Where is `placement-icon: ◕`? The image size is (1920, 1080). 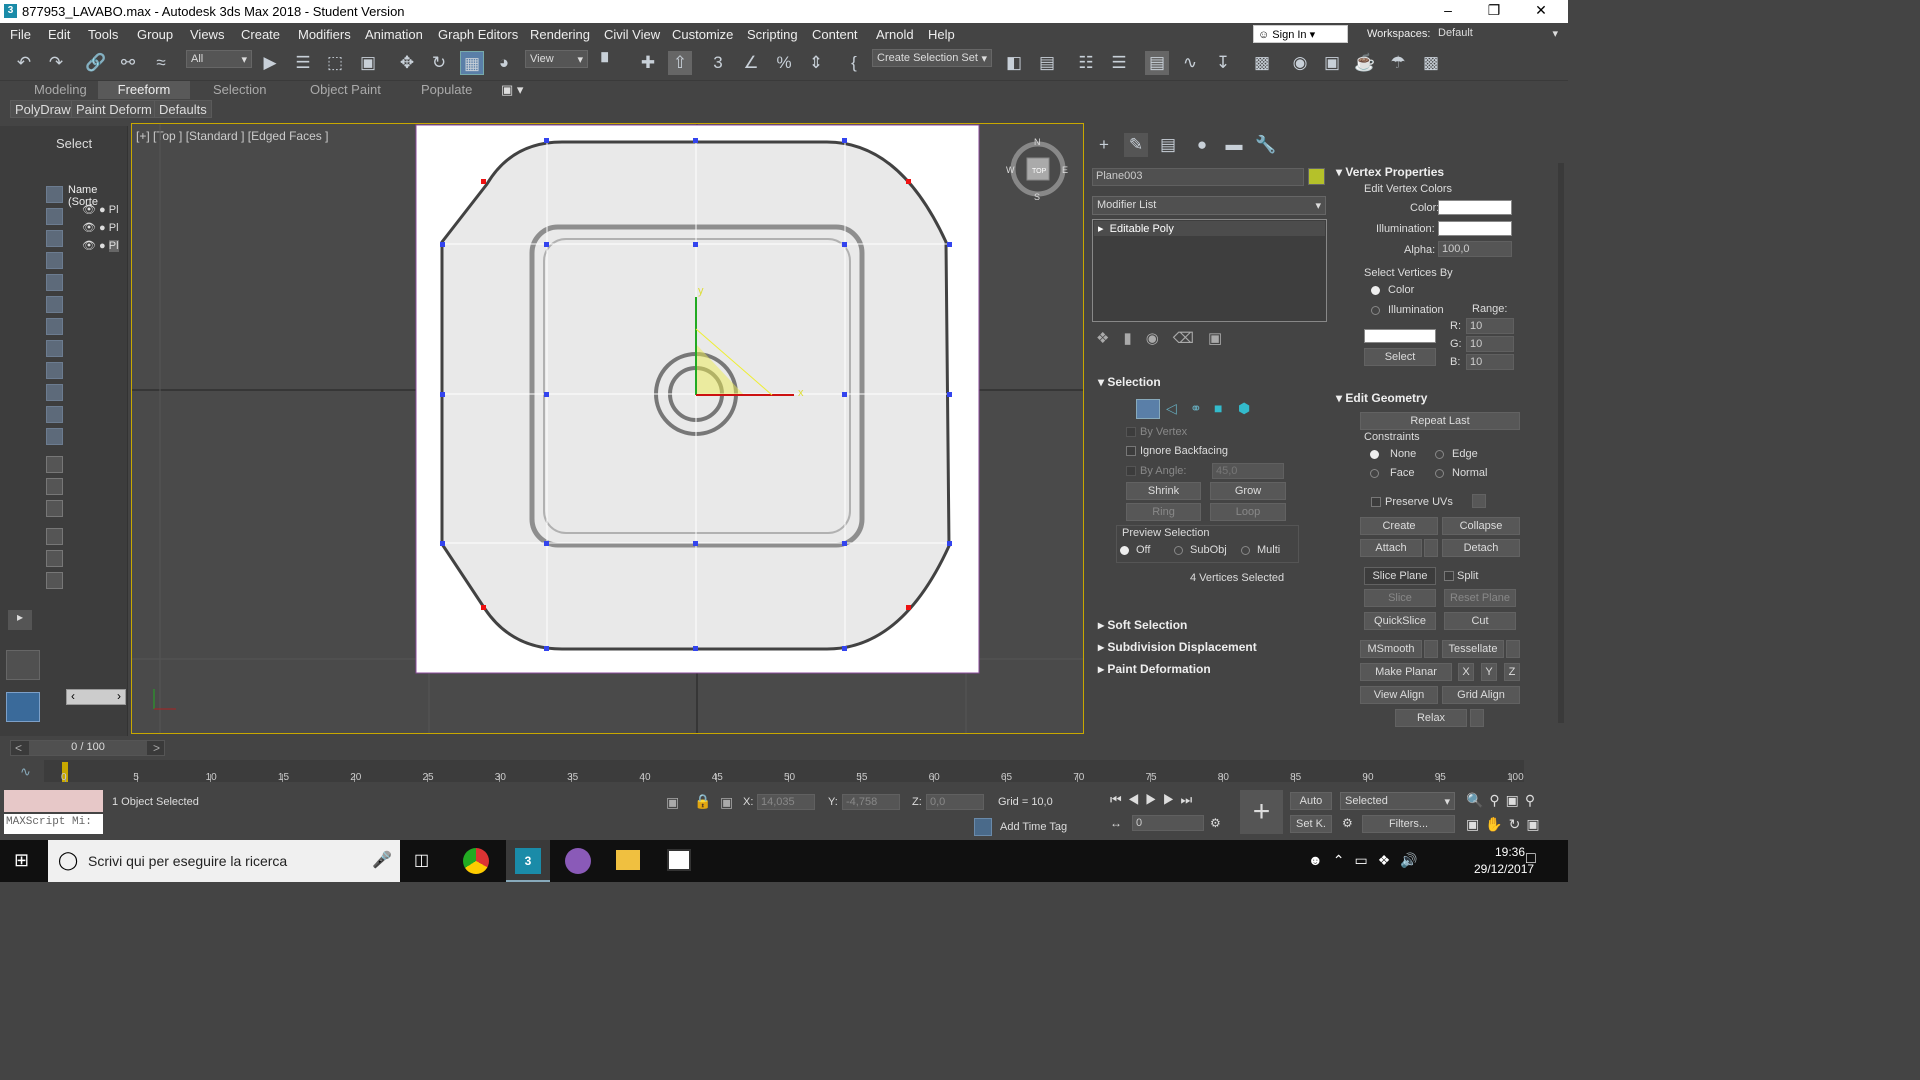 placement-icon: ◕ is located at coordinates (504, 63).